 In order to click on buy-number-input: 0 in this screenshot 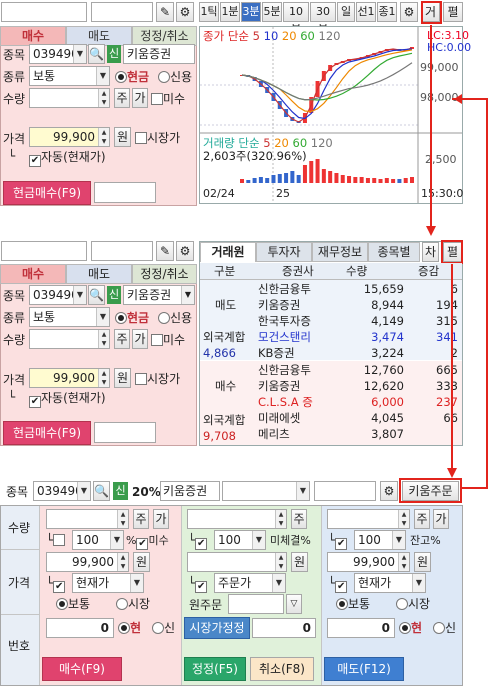, I will do `click(80, 628)`.